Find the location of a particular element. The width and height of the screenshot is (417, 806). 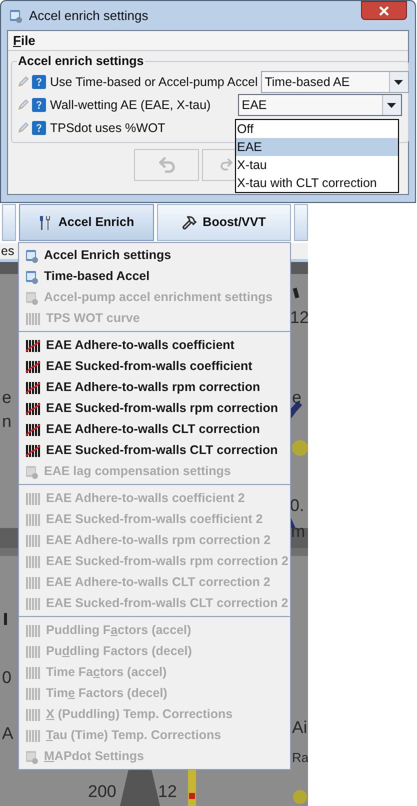

group-title: Accel enrich settings is located at coordinates (81, 61).